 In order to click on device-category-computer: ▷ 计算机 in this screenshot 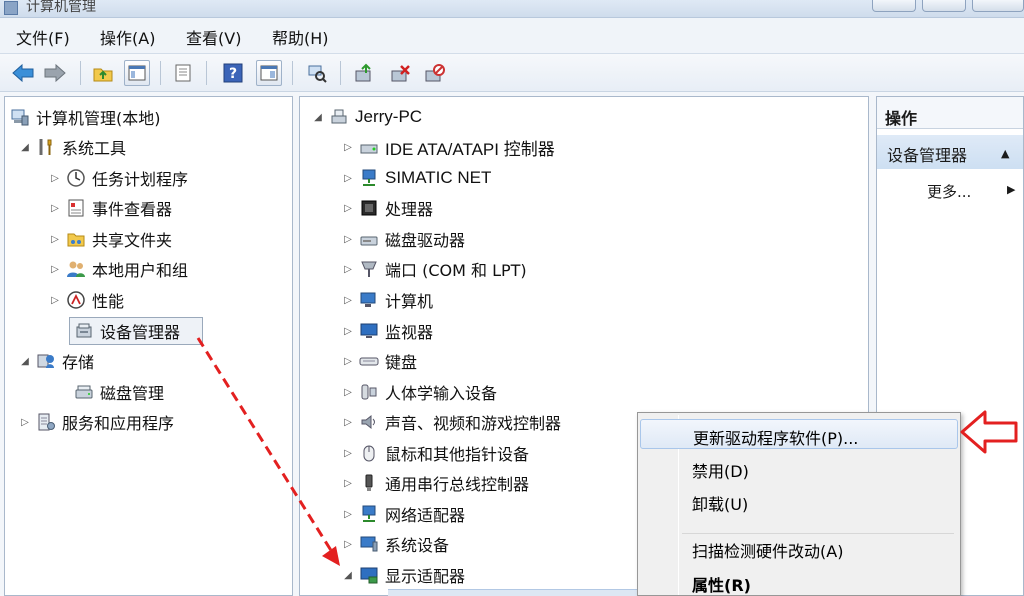, I will do `click(387, 300)`.